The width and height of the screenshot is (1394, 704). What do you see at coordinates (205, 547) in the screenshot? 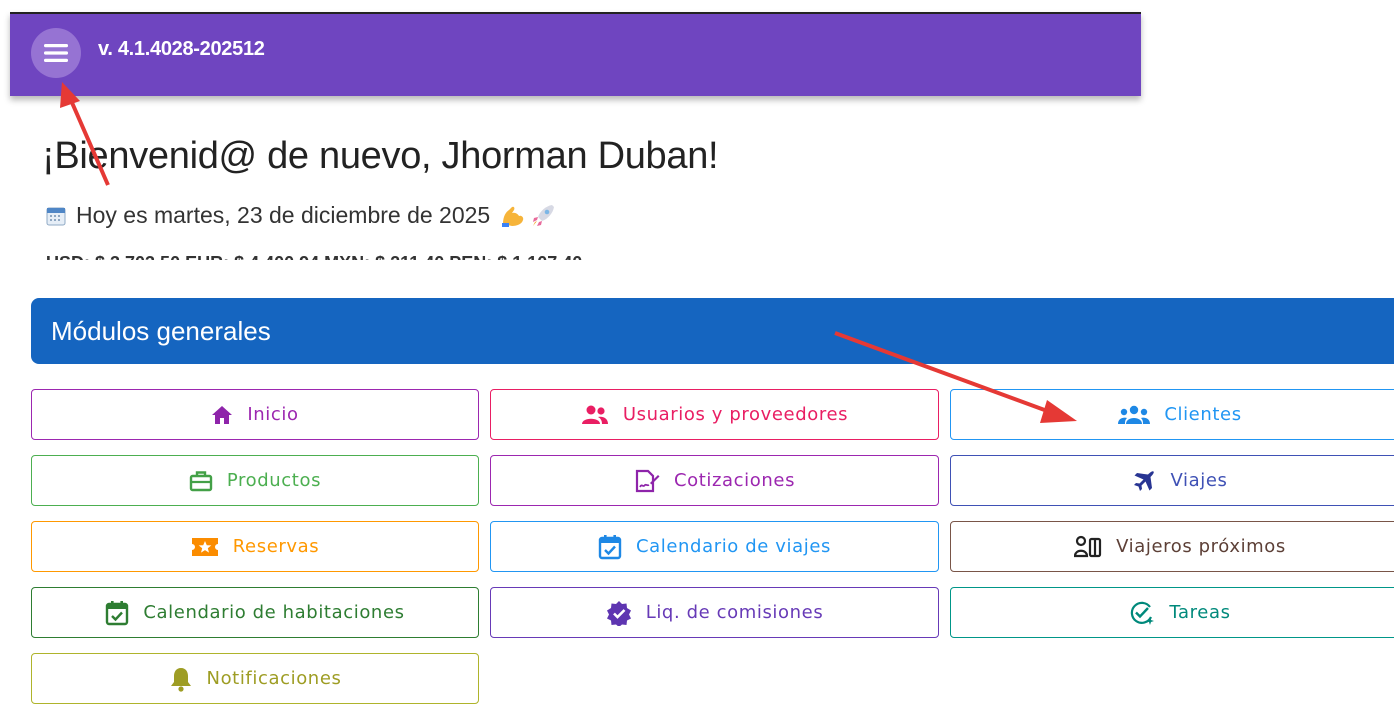
I see `star-ticket-icon` at bounding box center [205, 547].